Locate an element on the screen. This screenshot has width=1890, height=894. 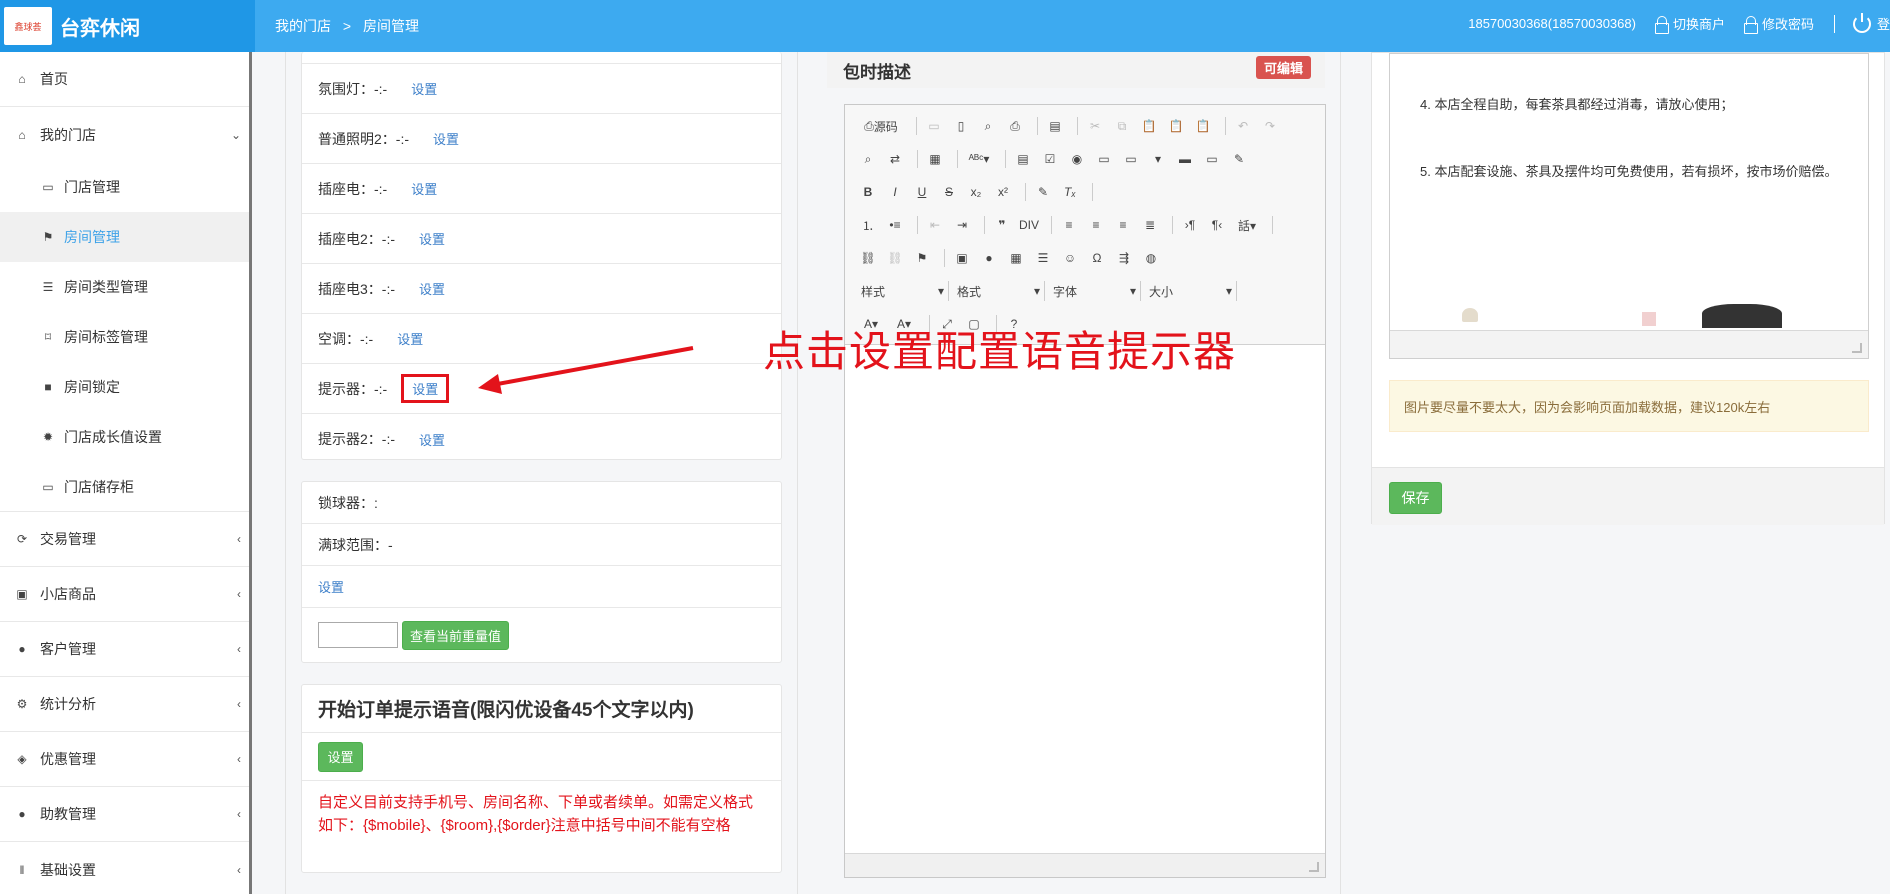
template-icon: ▤ is located at coordinates (1055, 126).